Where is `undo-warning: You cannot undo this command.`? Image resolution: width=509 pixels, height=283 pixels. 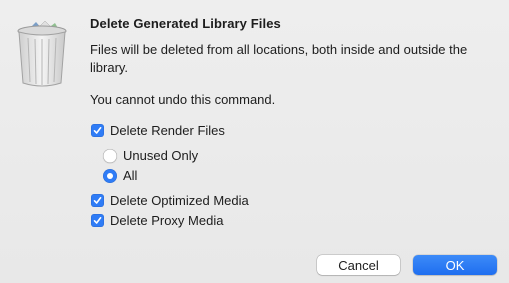 undo-warning: You cannot undo this command. is located at coordinates (183, 99).